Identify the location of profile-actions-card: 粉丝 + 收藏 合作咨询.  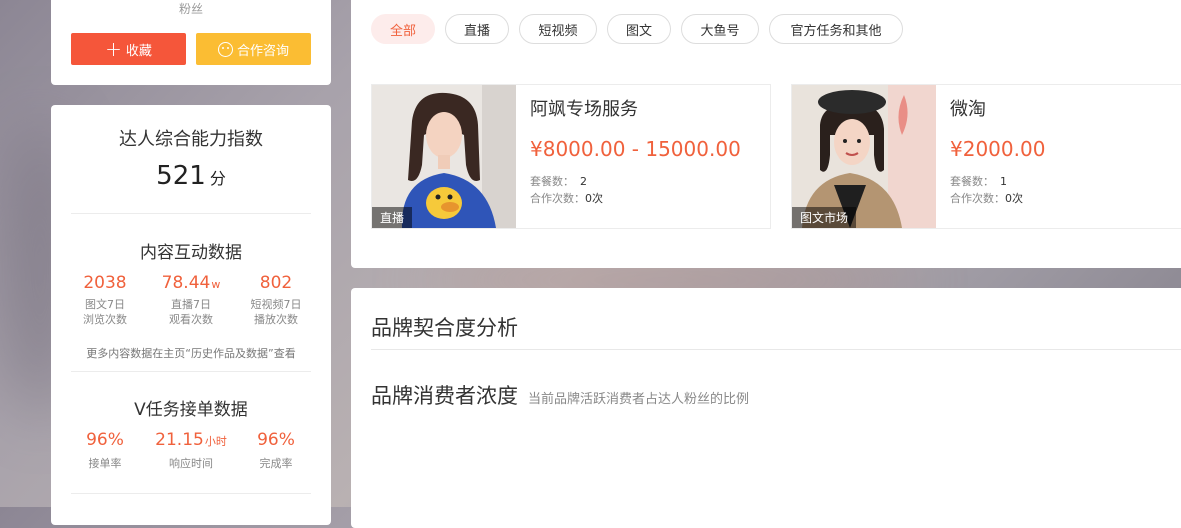
(191, 42).